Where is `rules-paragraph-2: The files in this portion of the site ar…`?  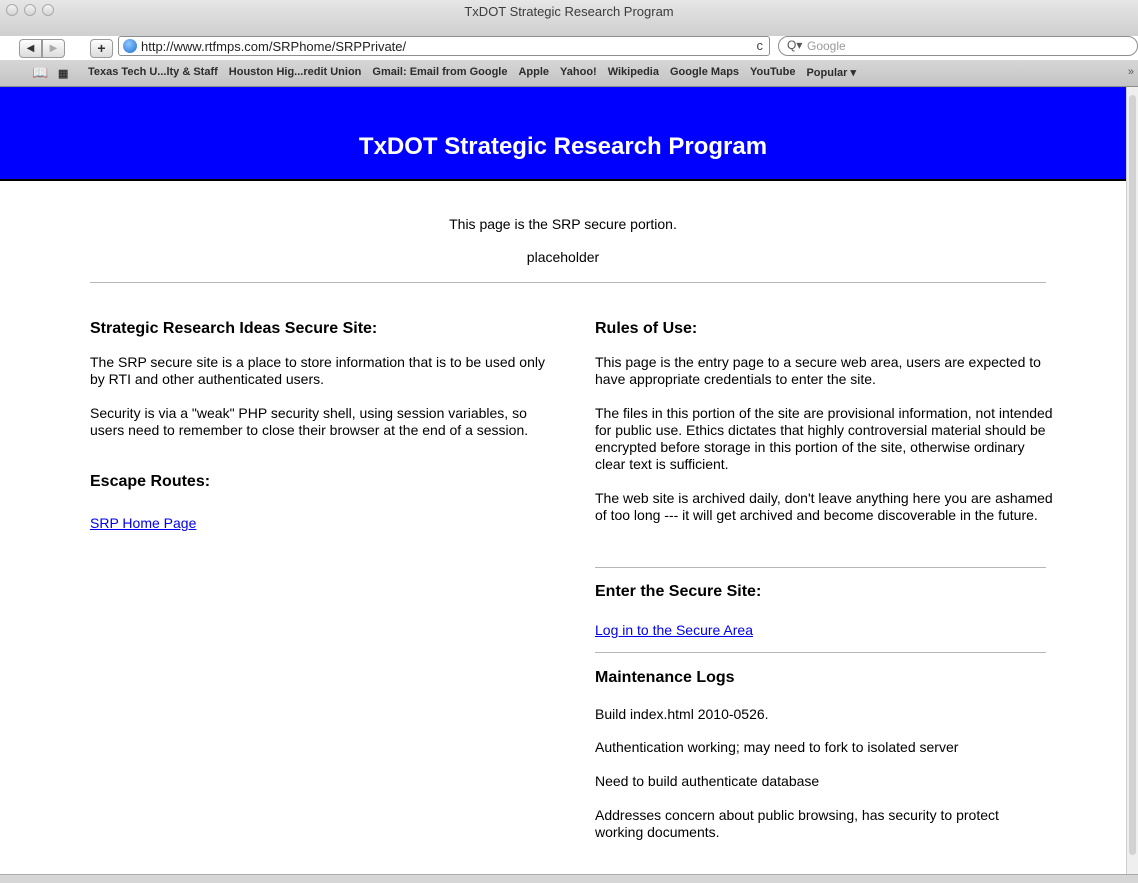 rules-paragraph-2: The files in this portion of the site ar… is located at coordinates (824, 438).